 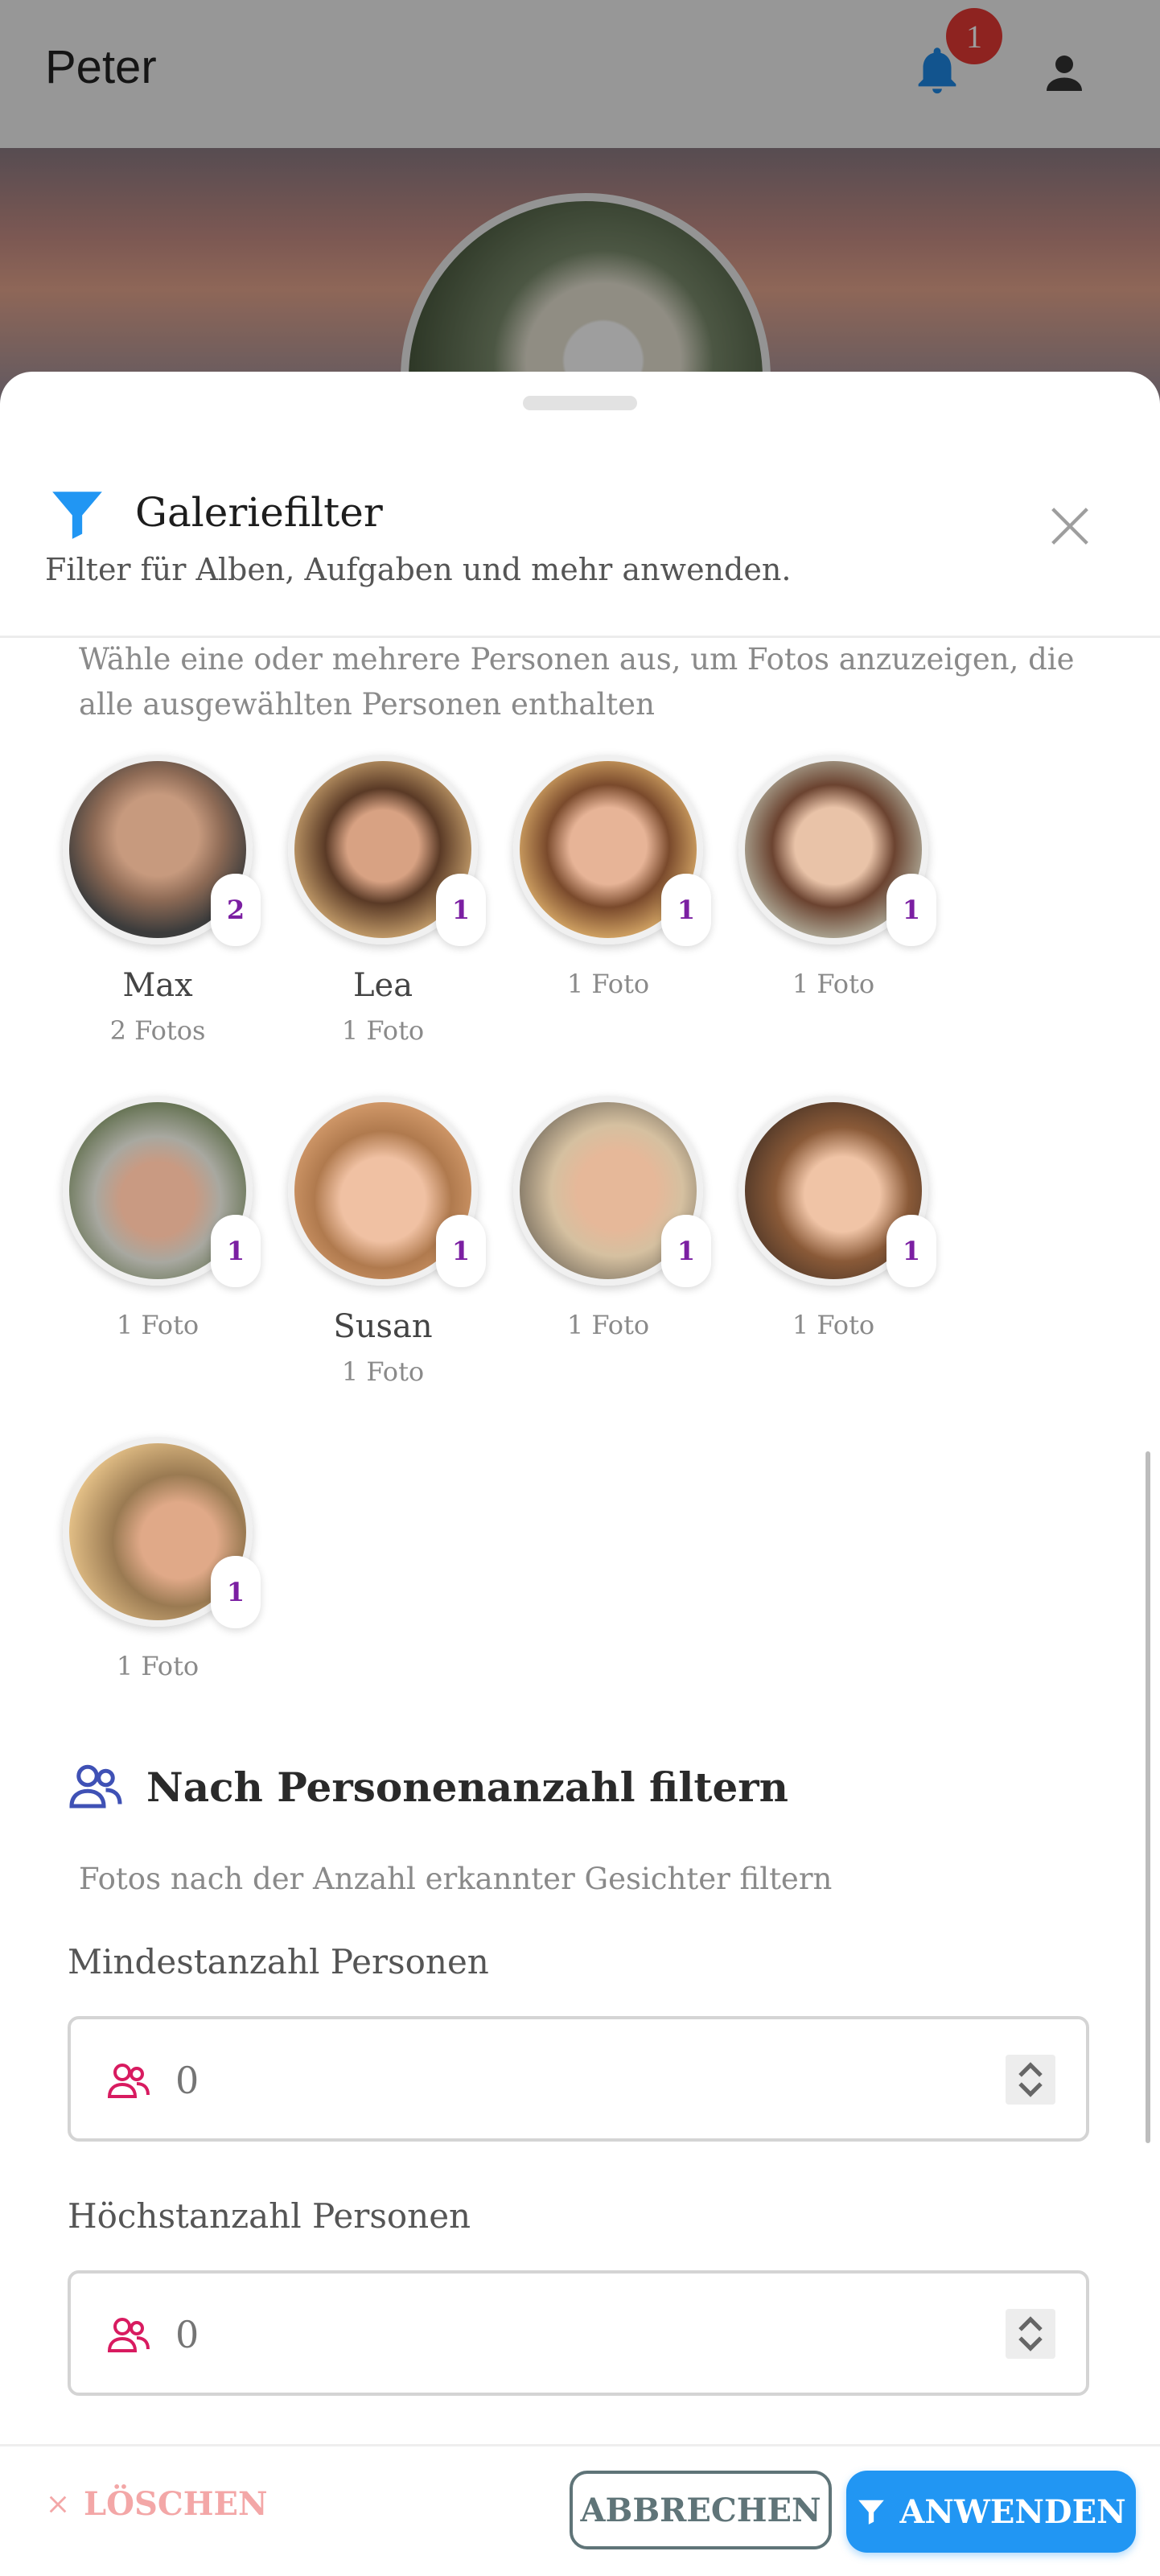 I want to click on person-name: Max, so click(x=157, y=985).